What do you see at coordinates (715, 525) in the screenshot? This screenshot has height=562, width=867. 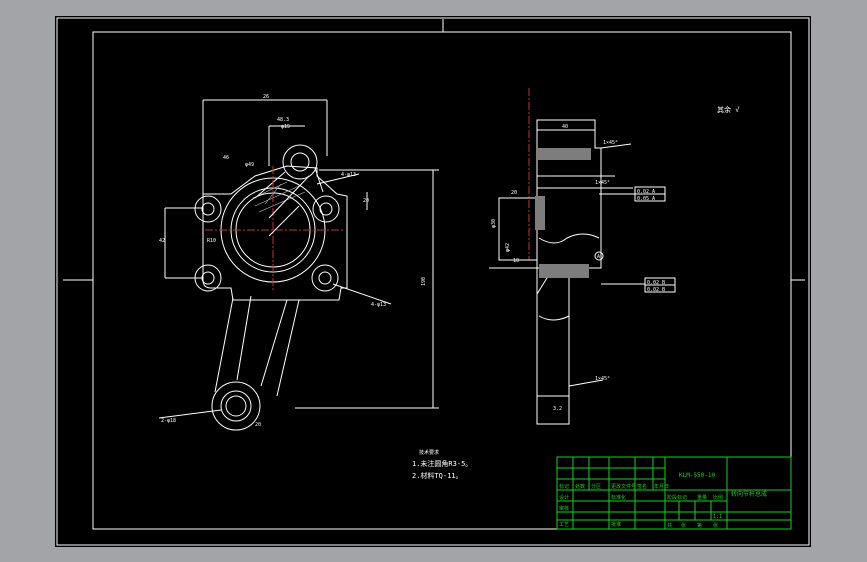 I see `tb-page2: 张` at bounding box center [715, 525].